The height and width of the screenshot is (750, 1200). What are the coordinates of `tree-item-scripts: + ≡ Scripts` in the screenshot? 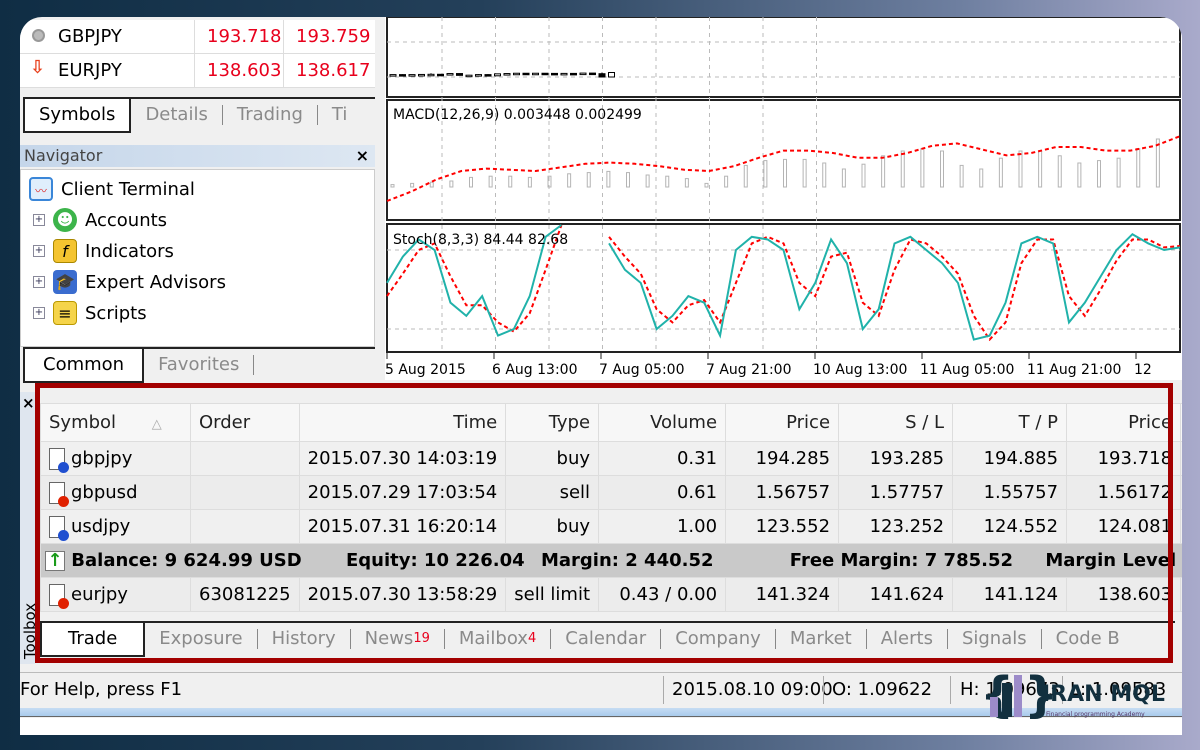 It's located at (90, 313).